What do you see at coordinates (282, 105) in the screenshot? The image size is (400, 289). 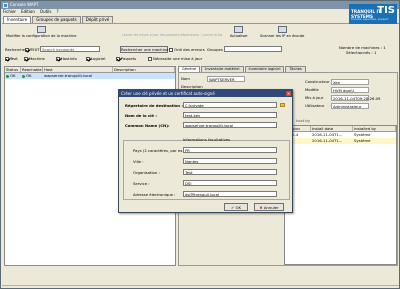 I see `folder-icon` at bounding box center [282, 105].